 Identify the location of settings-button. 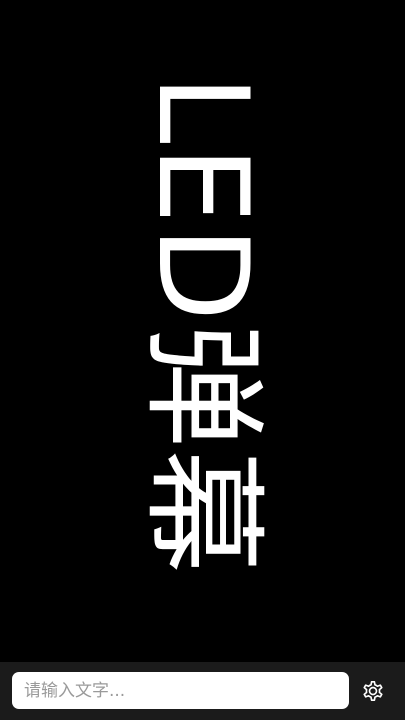
(373, 691).